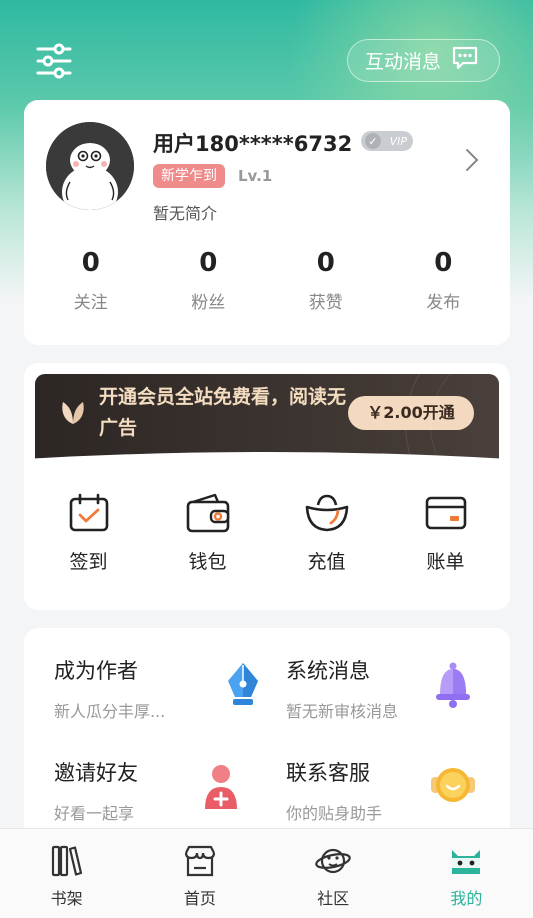 The width and height of the screenshot is (533, 918). I want to click on planet-icon, so click(333, 861).